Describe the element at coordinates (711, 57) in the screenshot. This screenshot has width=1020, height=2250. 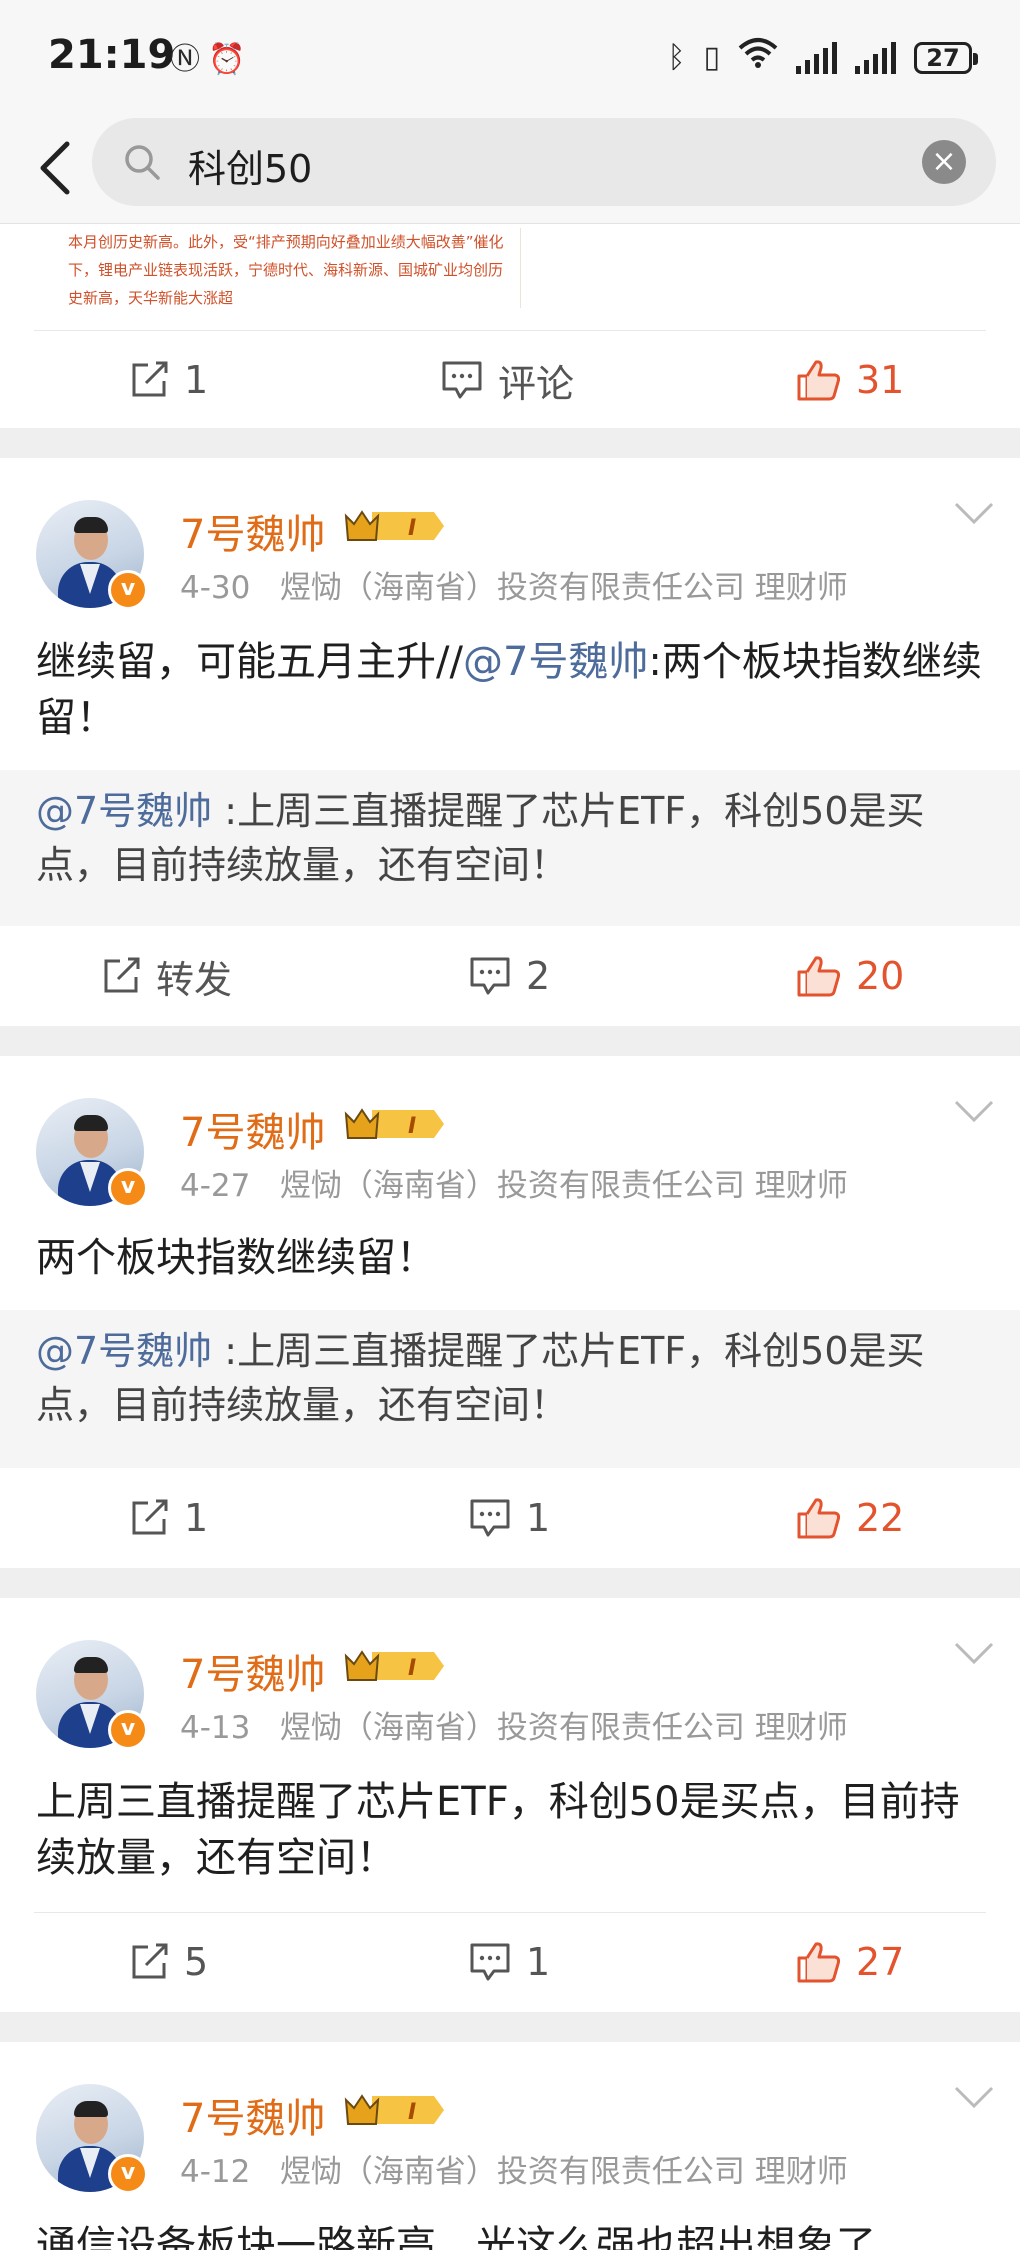
I see `vibrate-icon: ▯` at that location.